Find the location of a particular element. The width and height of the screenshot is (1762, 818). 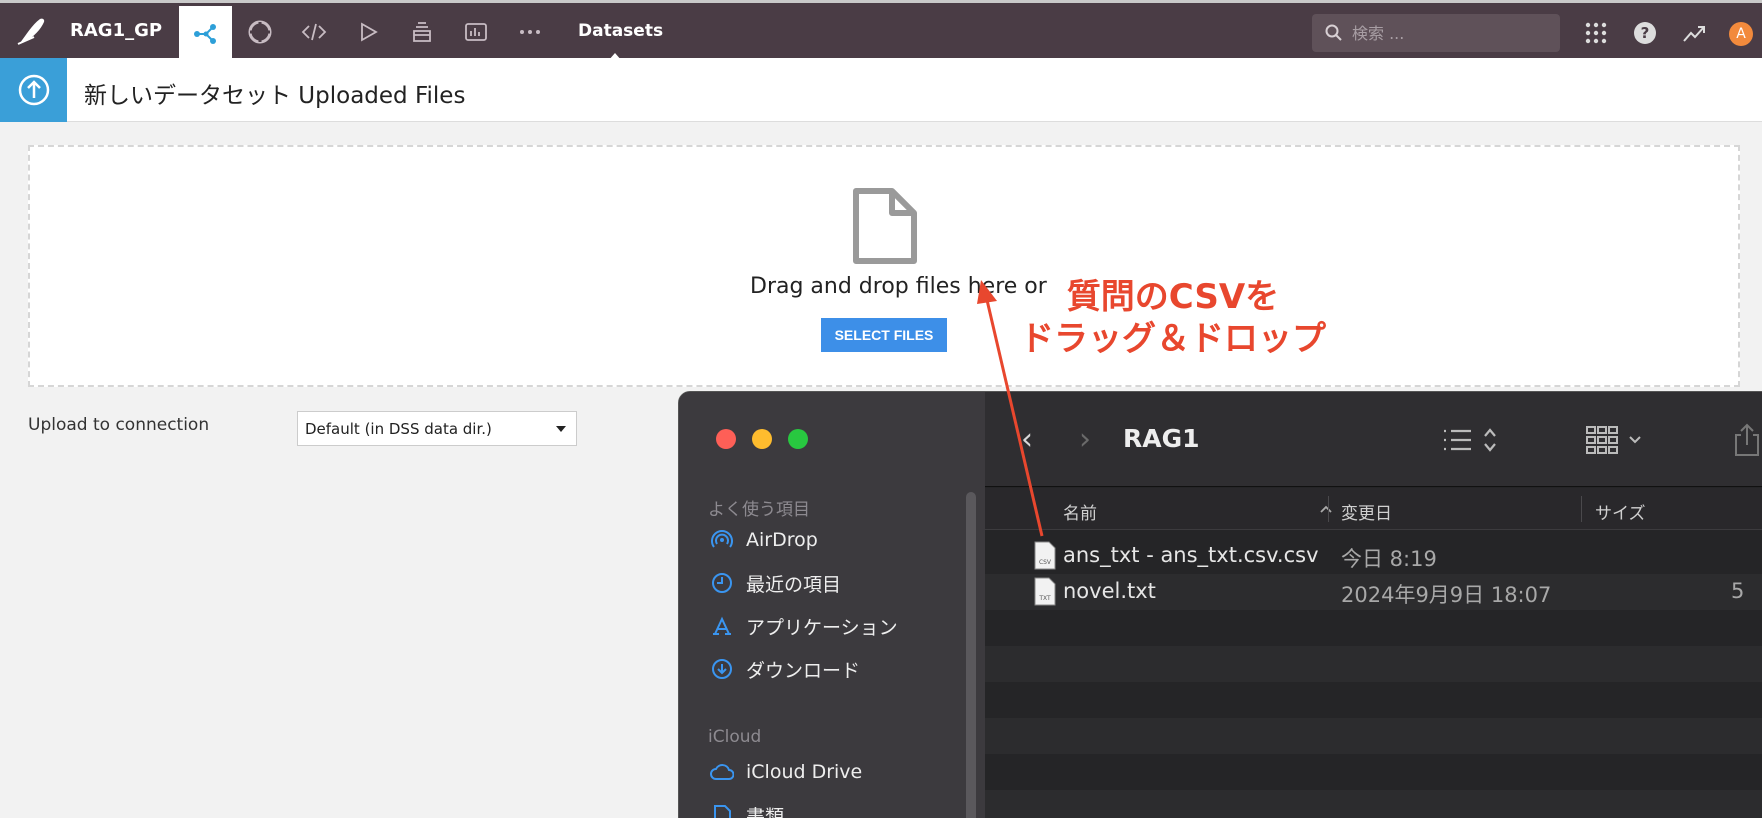

code-nav-icon is located at coordinates (314, 32).